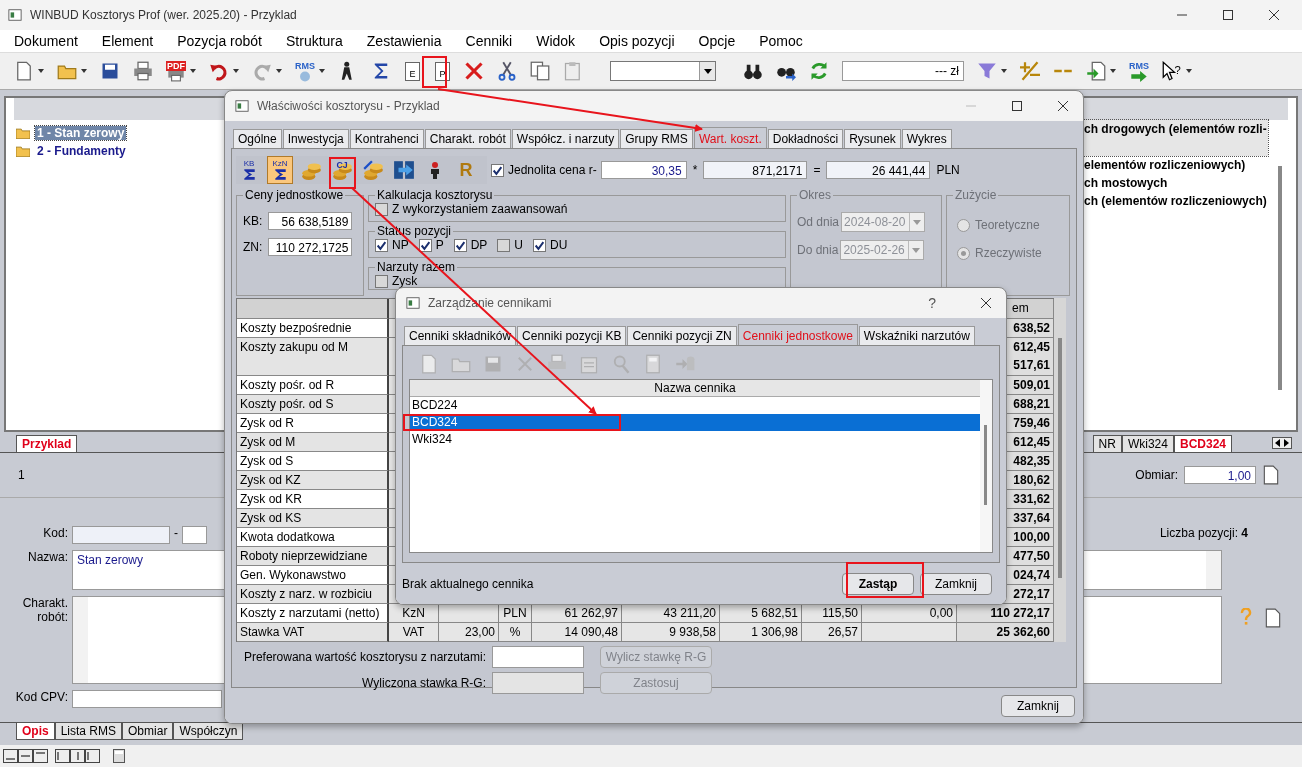  I want to click on menu-item: Pozycja robót, so click(230, 41).